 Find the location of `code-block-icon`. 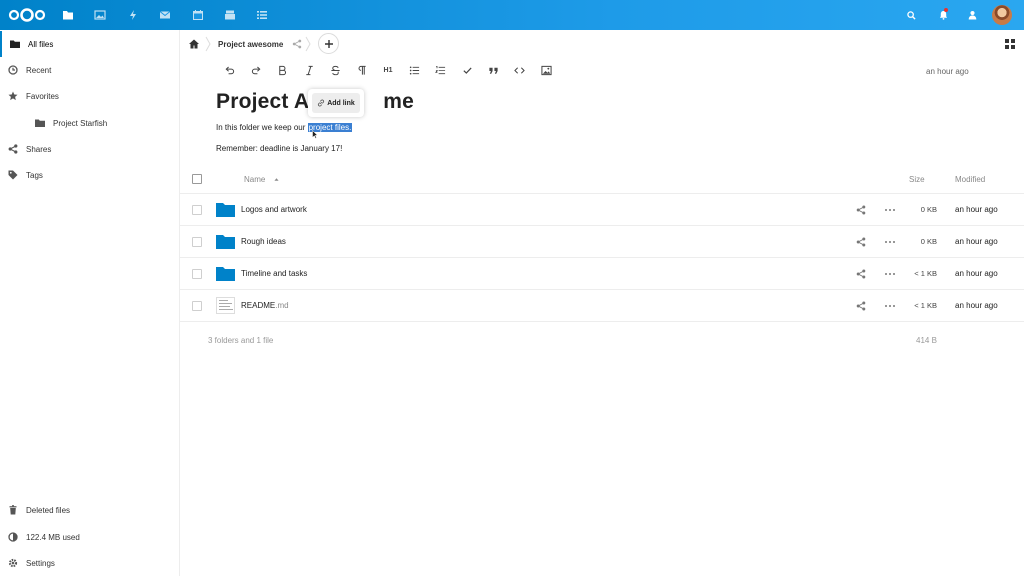

code-block-icon is located at coordinates (519, 70).